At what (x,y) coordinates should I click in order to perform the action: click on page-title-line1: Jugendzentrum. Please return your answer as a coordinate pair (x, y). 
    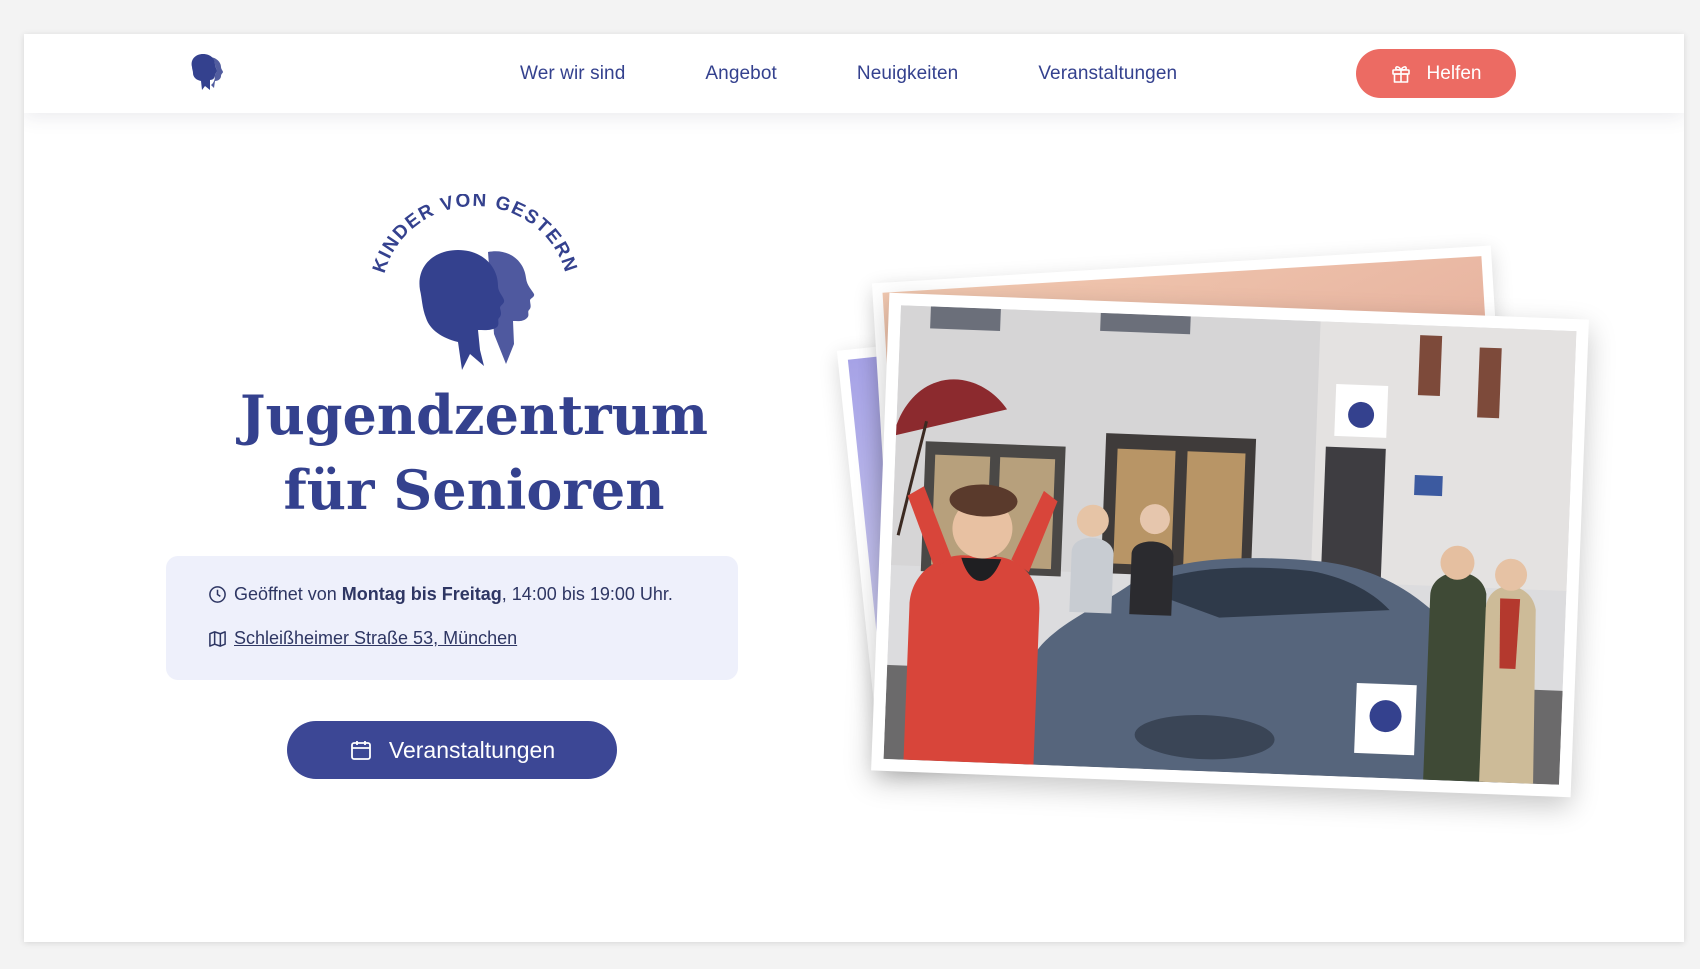
    Looking at the image, I should click on (474, 415).